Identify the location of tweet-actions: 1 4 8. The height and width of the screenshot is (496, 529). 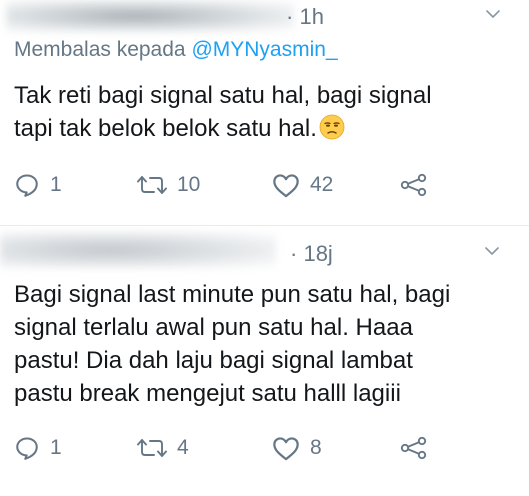
(264, 448).